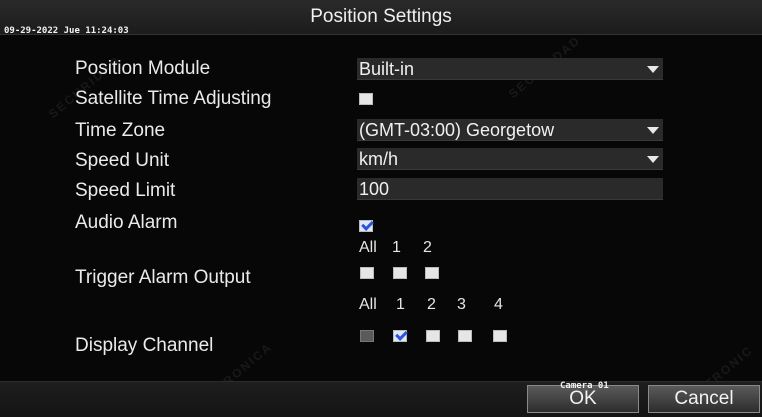  I want to click on satellite-time-checkbox, so click(366, 99).